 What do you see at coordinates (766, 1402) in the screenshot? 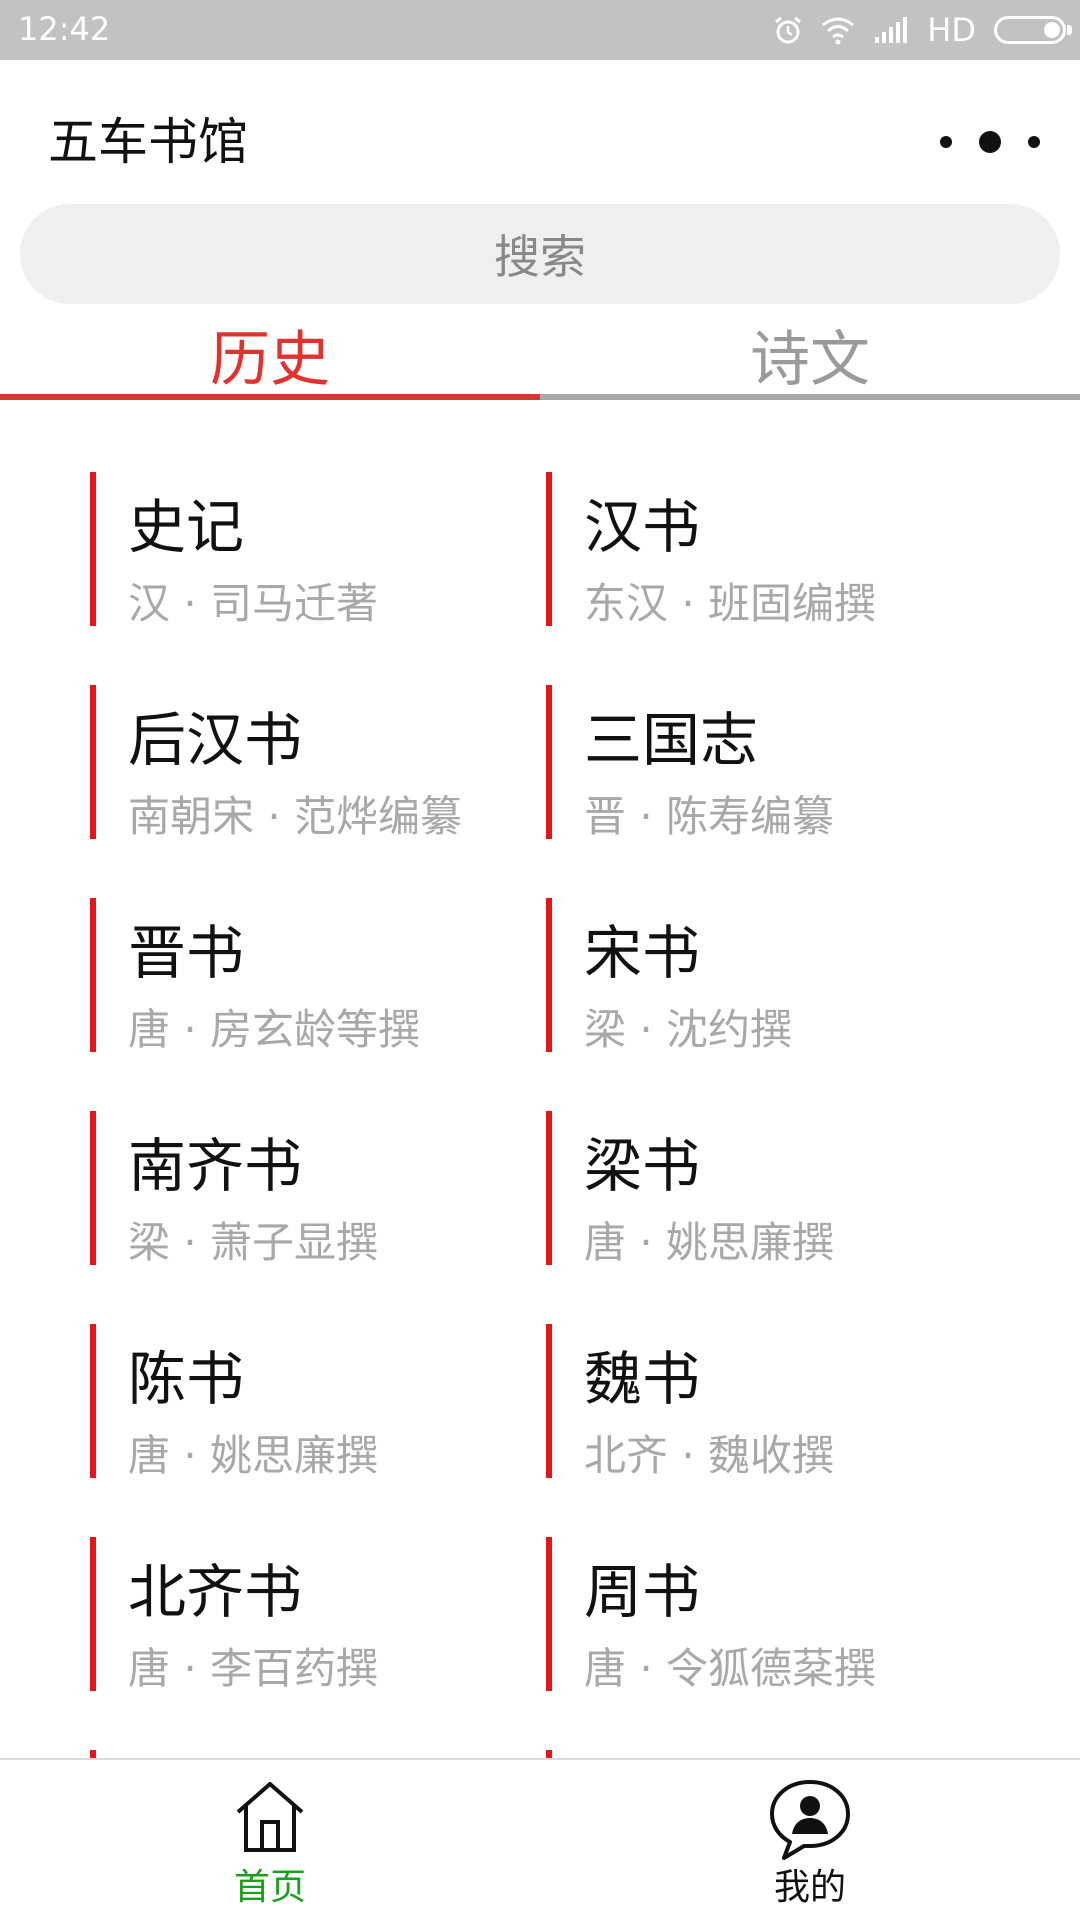
I see `book-card: 魏书 北齐 · 魏收撰` at bounding box center [766, 1402].